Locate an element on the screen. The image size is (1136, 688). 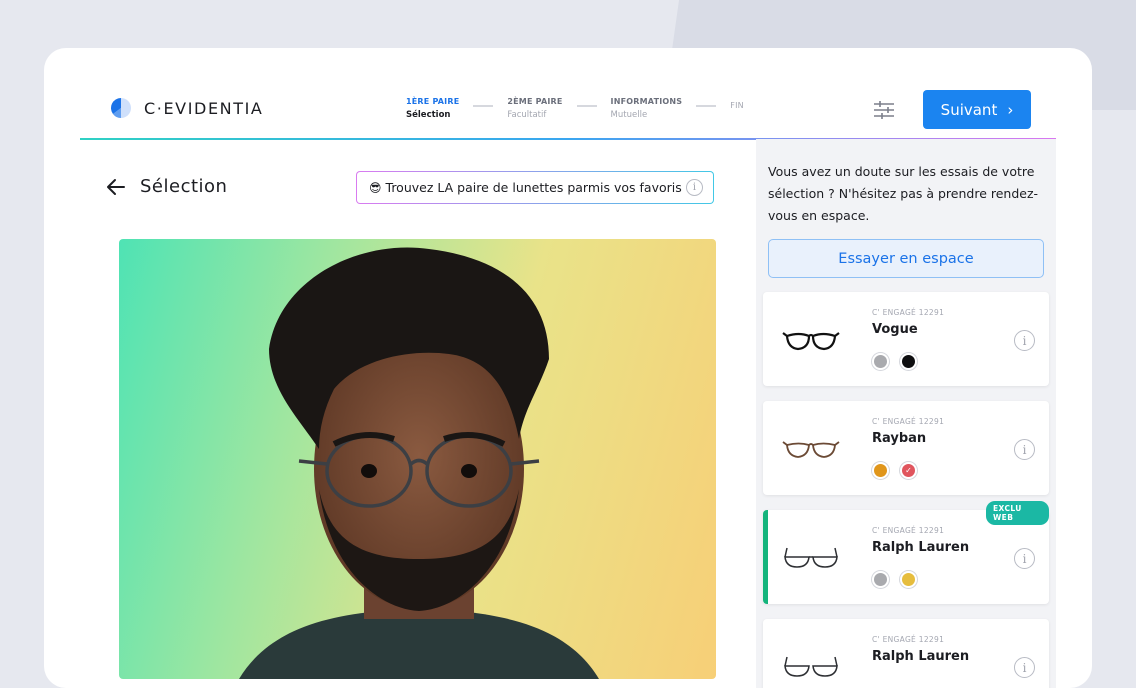
color-swatch-yellow is located at coordinates (908, 579).